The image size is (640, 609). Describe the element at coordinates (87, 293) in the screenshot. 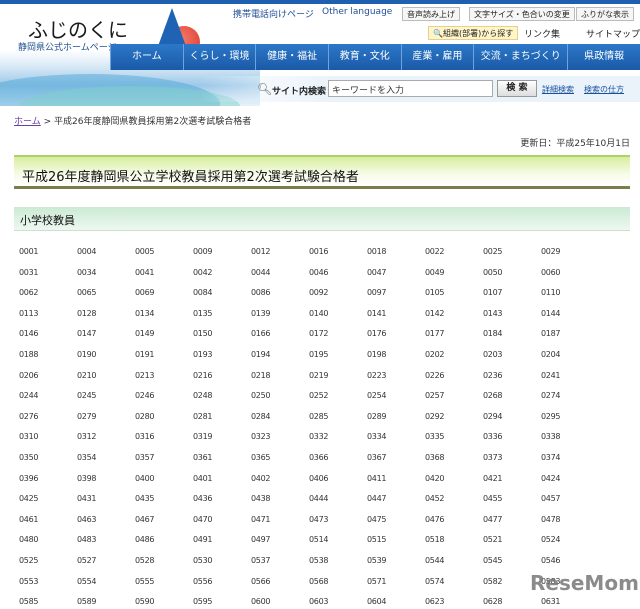

I see `passer-number: 0065` at that location.